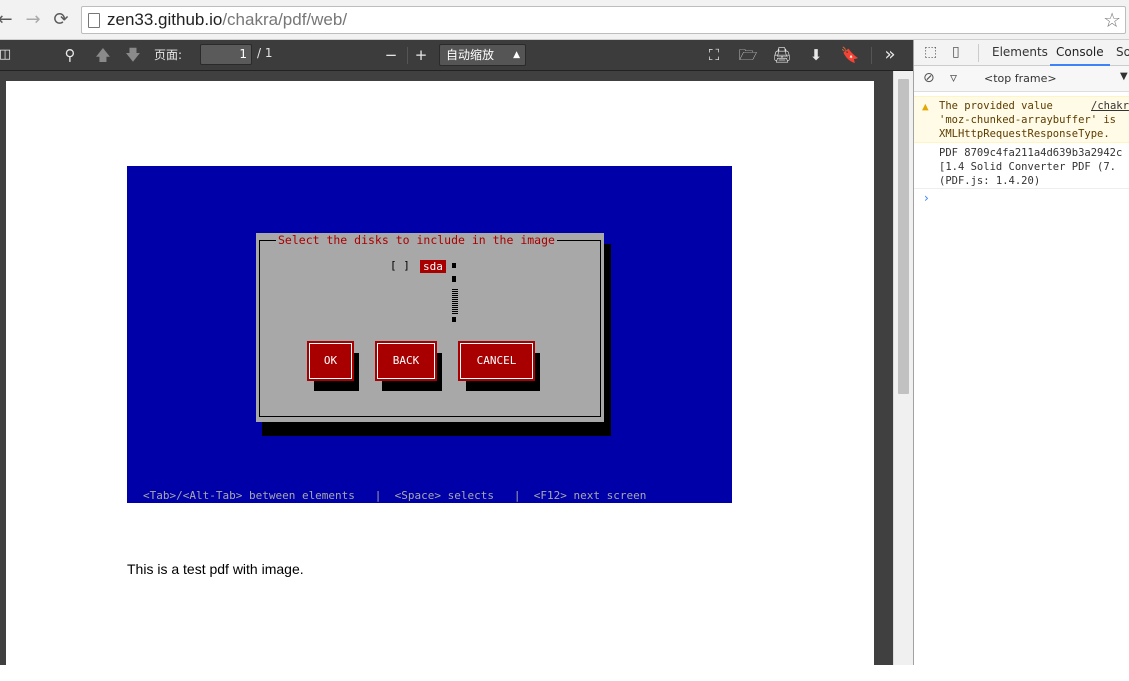 The image size is (1129, 681). I want to click on bookmark-icon: 🔖, so click(850, 55).